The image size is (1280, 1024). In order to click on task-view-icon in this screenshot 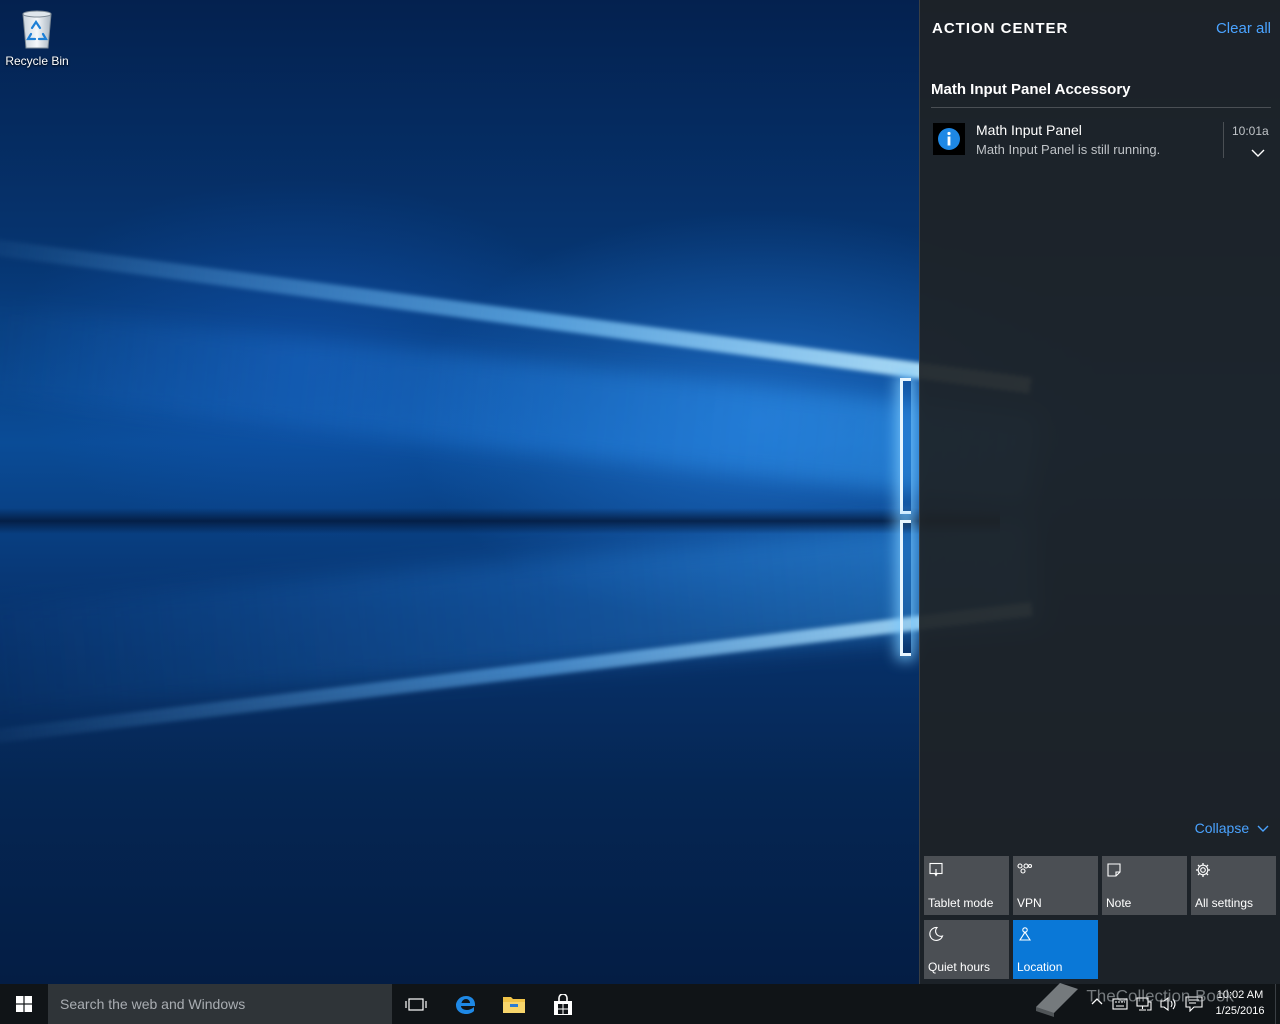, I will do `click(416, 1004)`.